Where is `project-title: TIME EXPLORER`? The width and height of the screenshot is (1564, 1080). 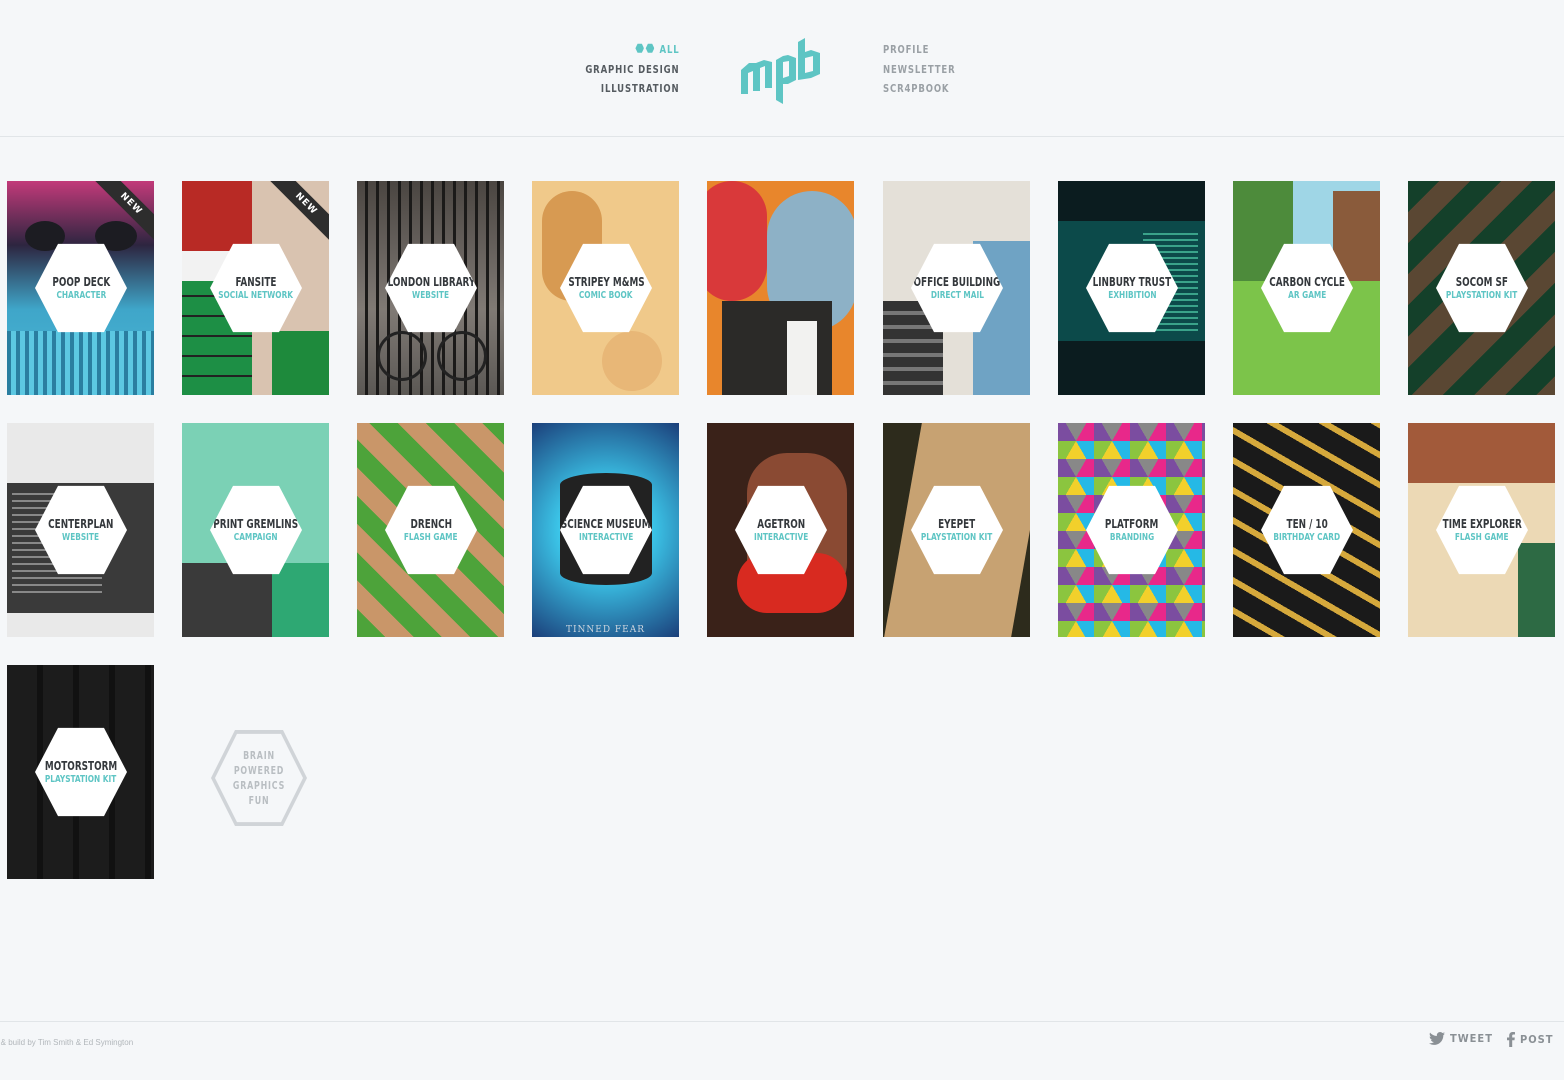 project-title: TIME EXPLORER is located at coordinates (1482, 523).